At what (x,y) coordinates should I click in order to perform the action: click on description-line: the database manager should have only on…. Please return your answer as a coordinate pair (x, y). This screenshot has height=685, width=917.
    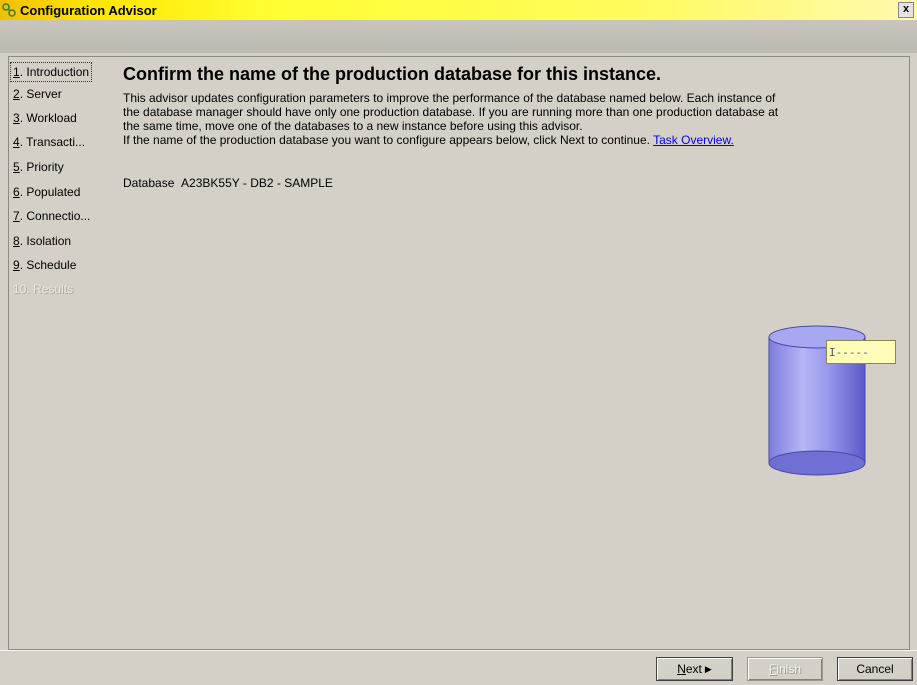
    Looking at the image, I should click on (451, 112).